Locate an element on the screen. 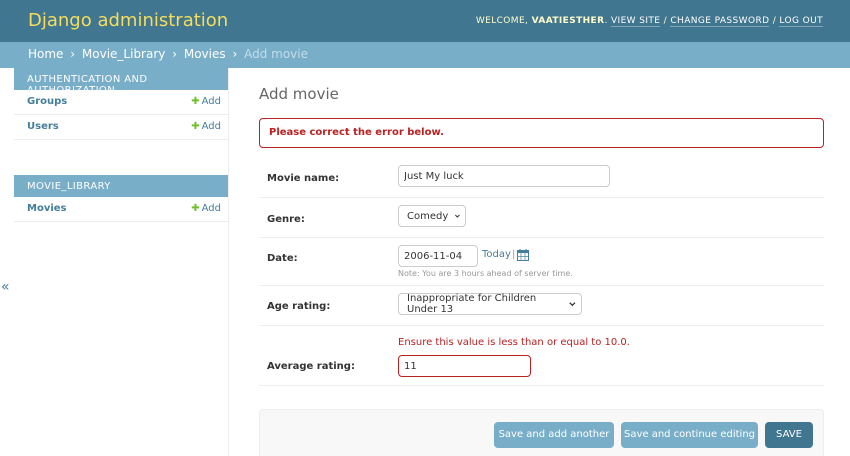 The height and width of the screenshot is (456, 850). genre-selected-value: Comedy is located at coordinates (428, 216).